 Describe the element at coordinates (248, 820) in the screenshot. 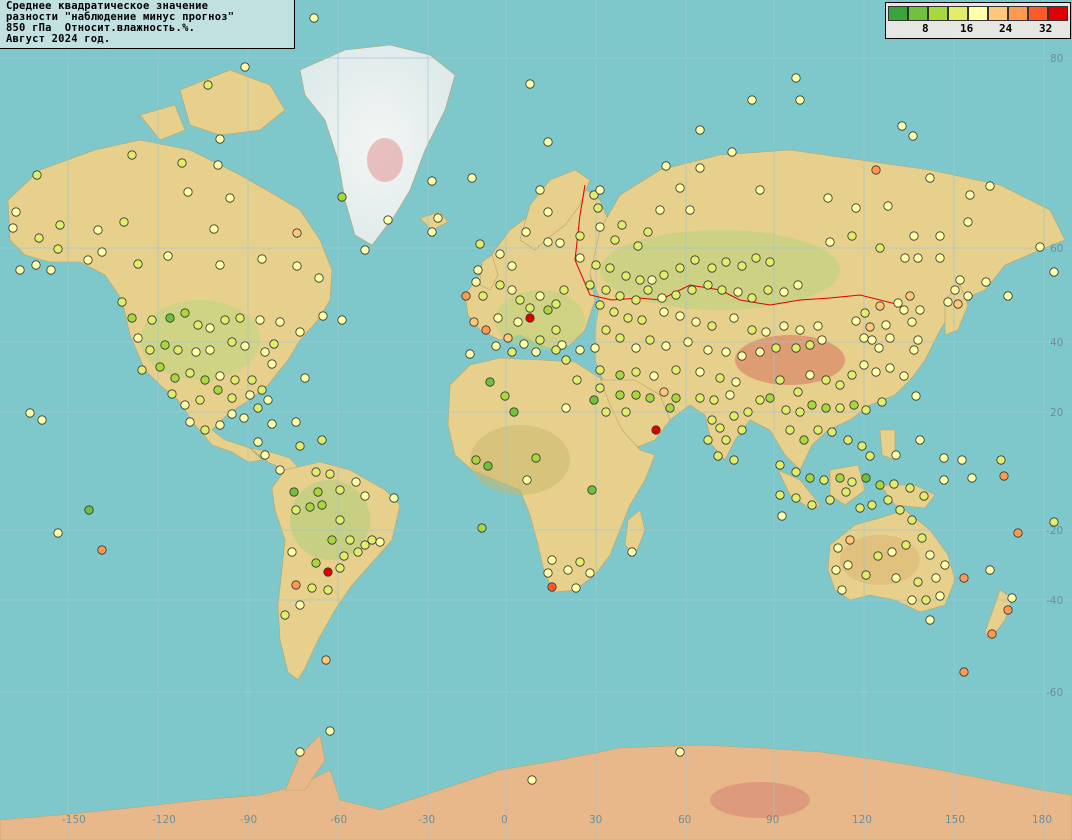

I see `lon-label: -90` at that location.